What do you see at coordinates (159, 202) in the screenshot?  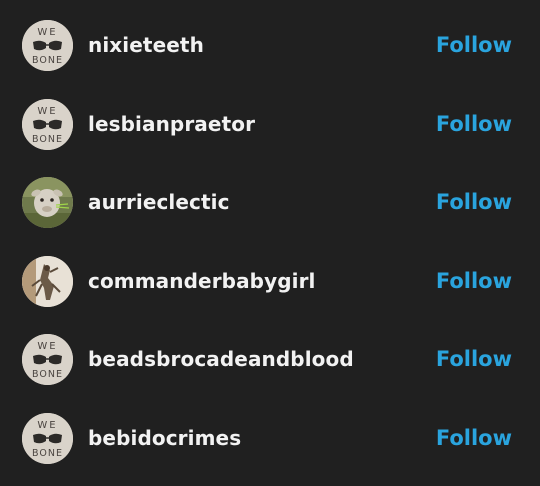 I see `username: aurrieclectic` at bounding box center [159, 202].